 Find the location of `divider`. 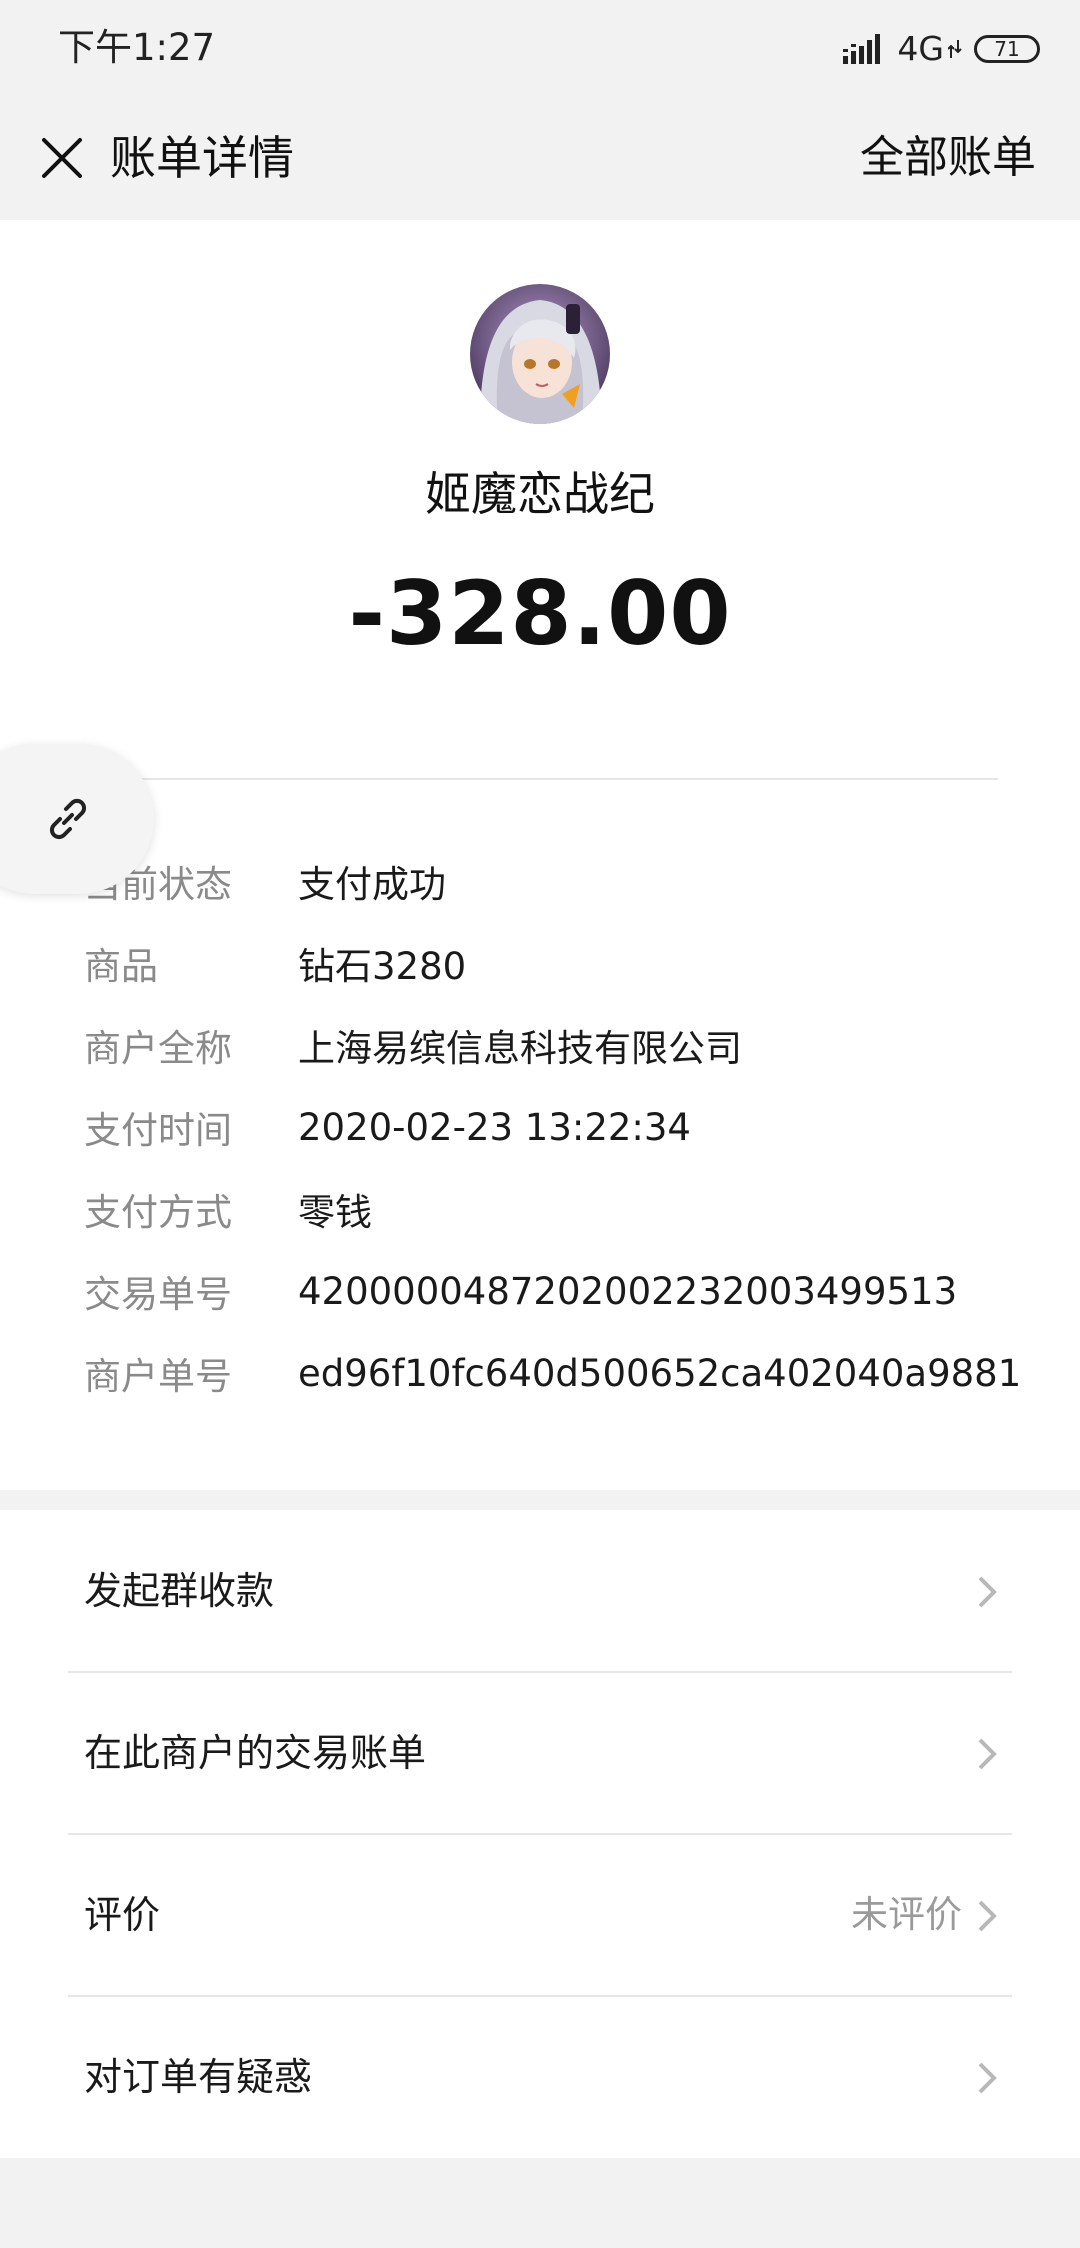

divider is located at coordinates (533, 779).